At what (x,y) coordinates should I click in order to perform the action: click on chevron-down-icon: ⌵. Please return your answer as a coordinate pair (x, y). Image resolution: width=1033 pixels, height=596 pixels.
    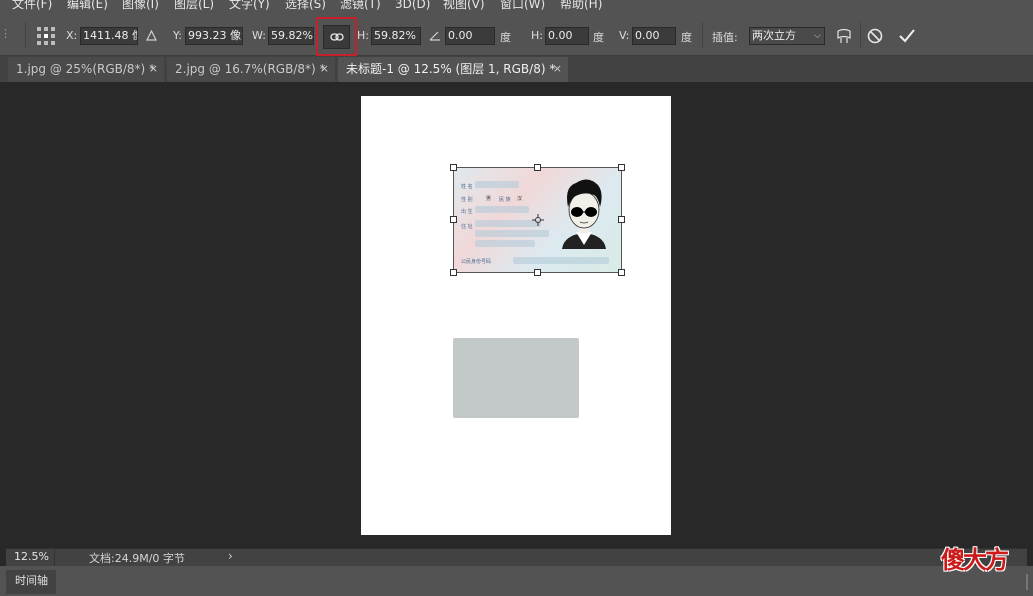
    Looking at the image, I should click on (817, 36).